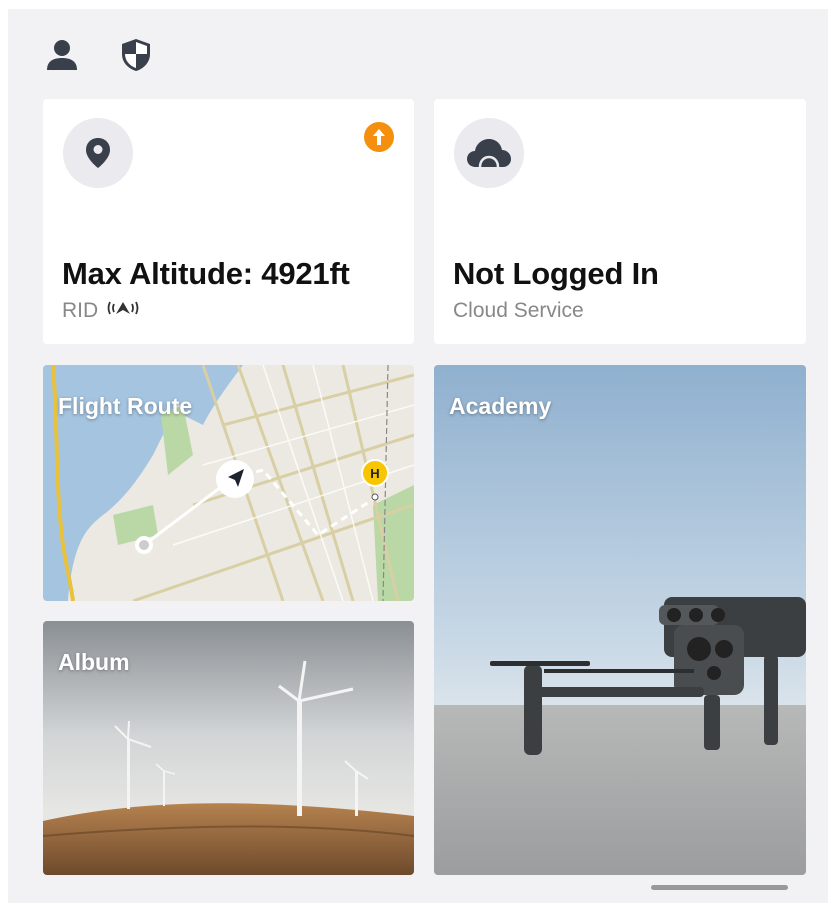  I want to click on flight-route-label: Flight Route, so click(125, 406).